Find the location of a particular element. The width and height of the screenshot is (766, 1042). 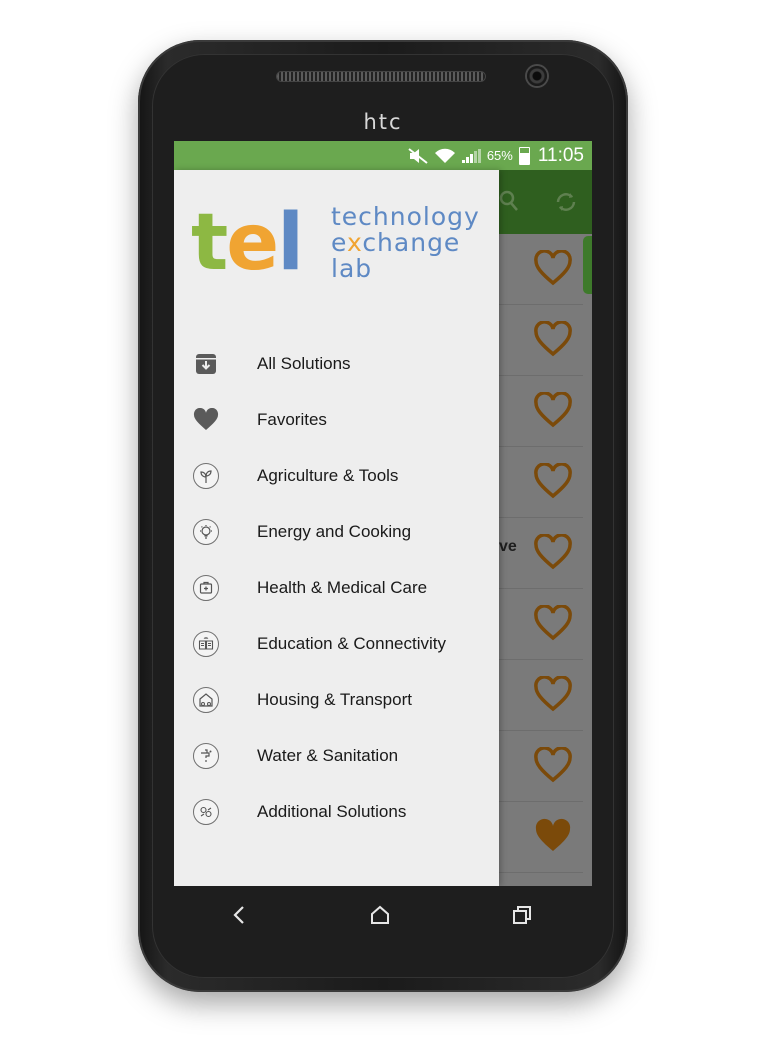

house-icon is located at coordinates (206, 700).